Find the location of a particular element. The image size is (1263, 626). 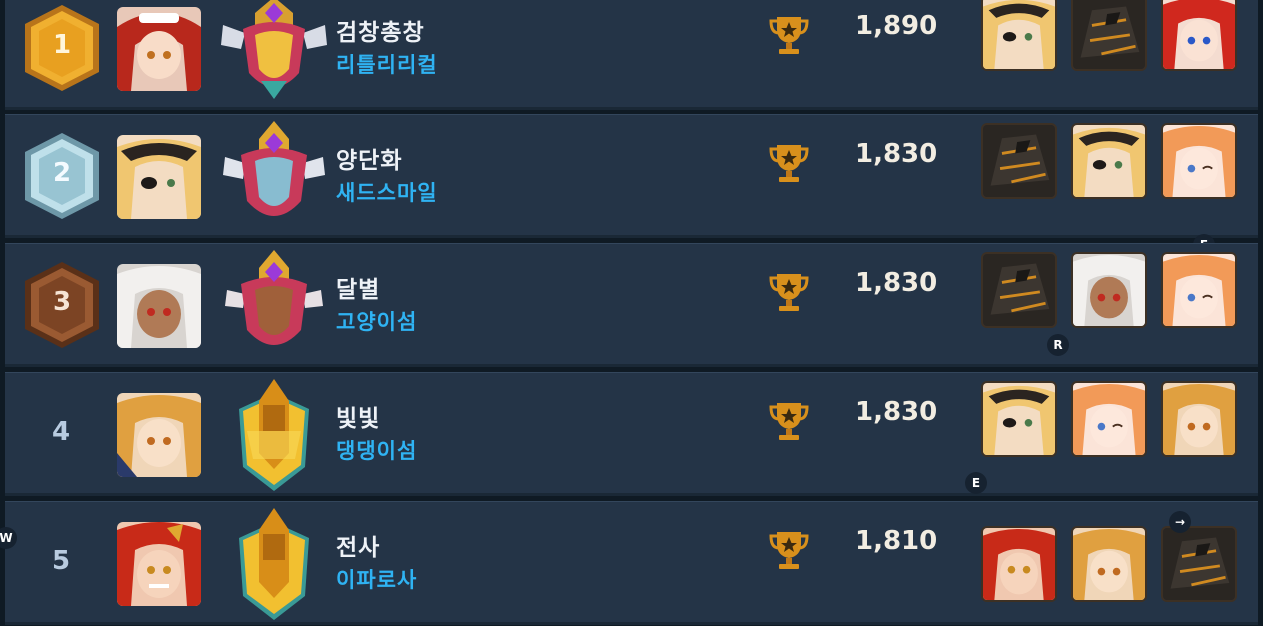

trophy-score: 1,890 is located at coordinates (896, 26).